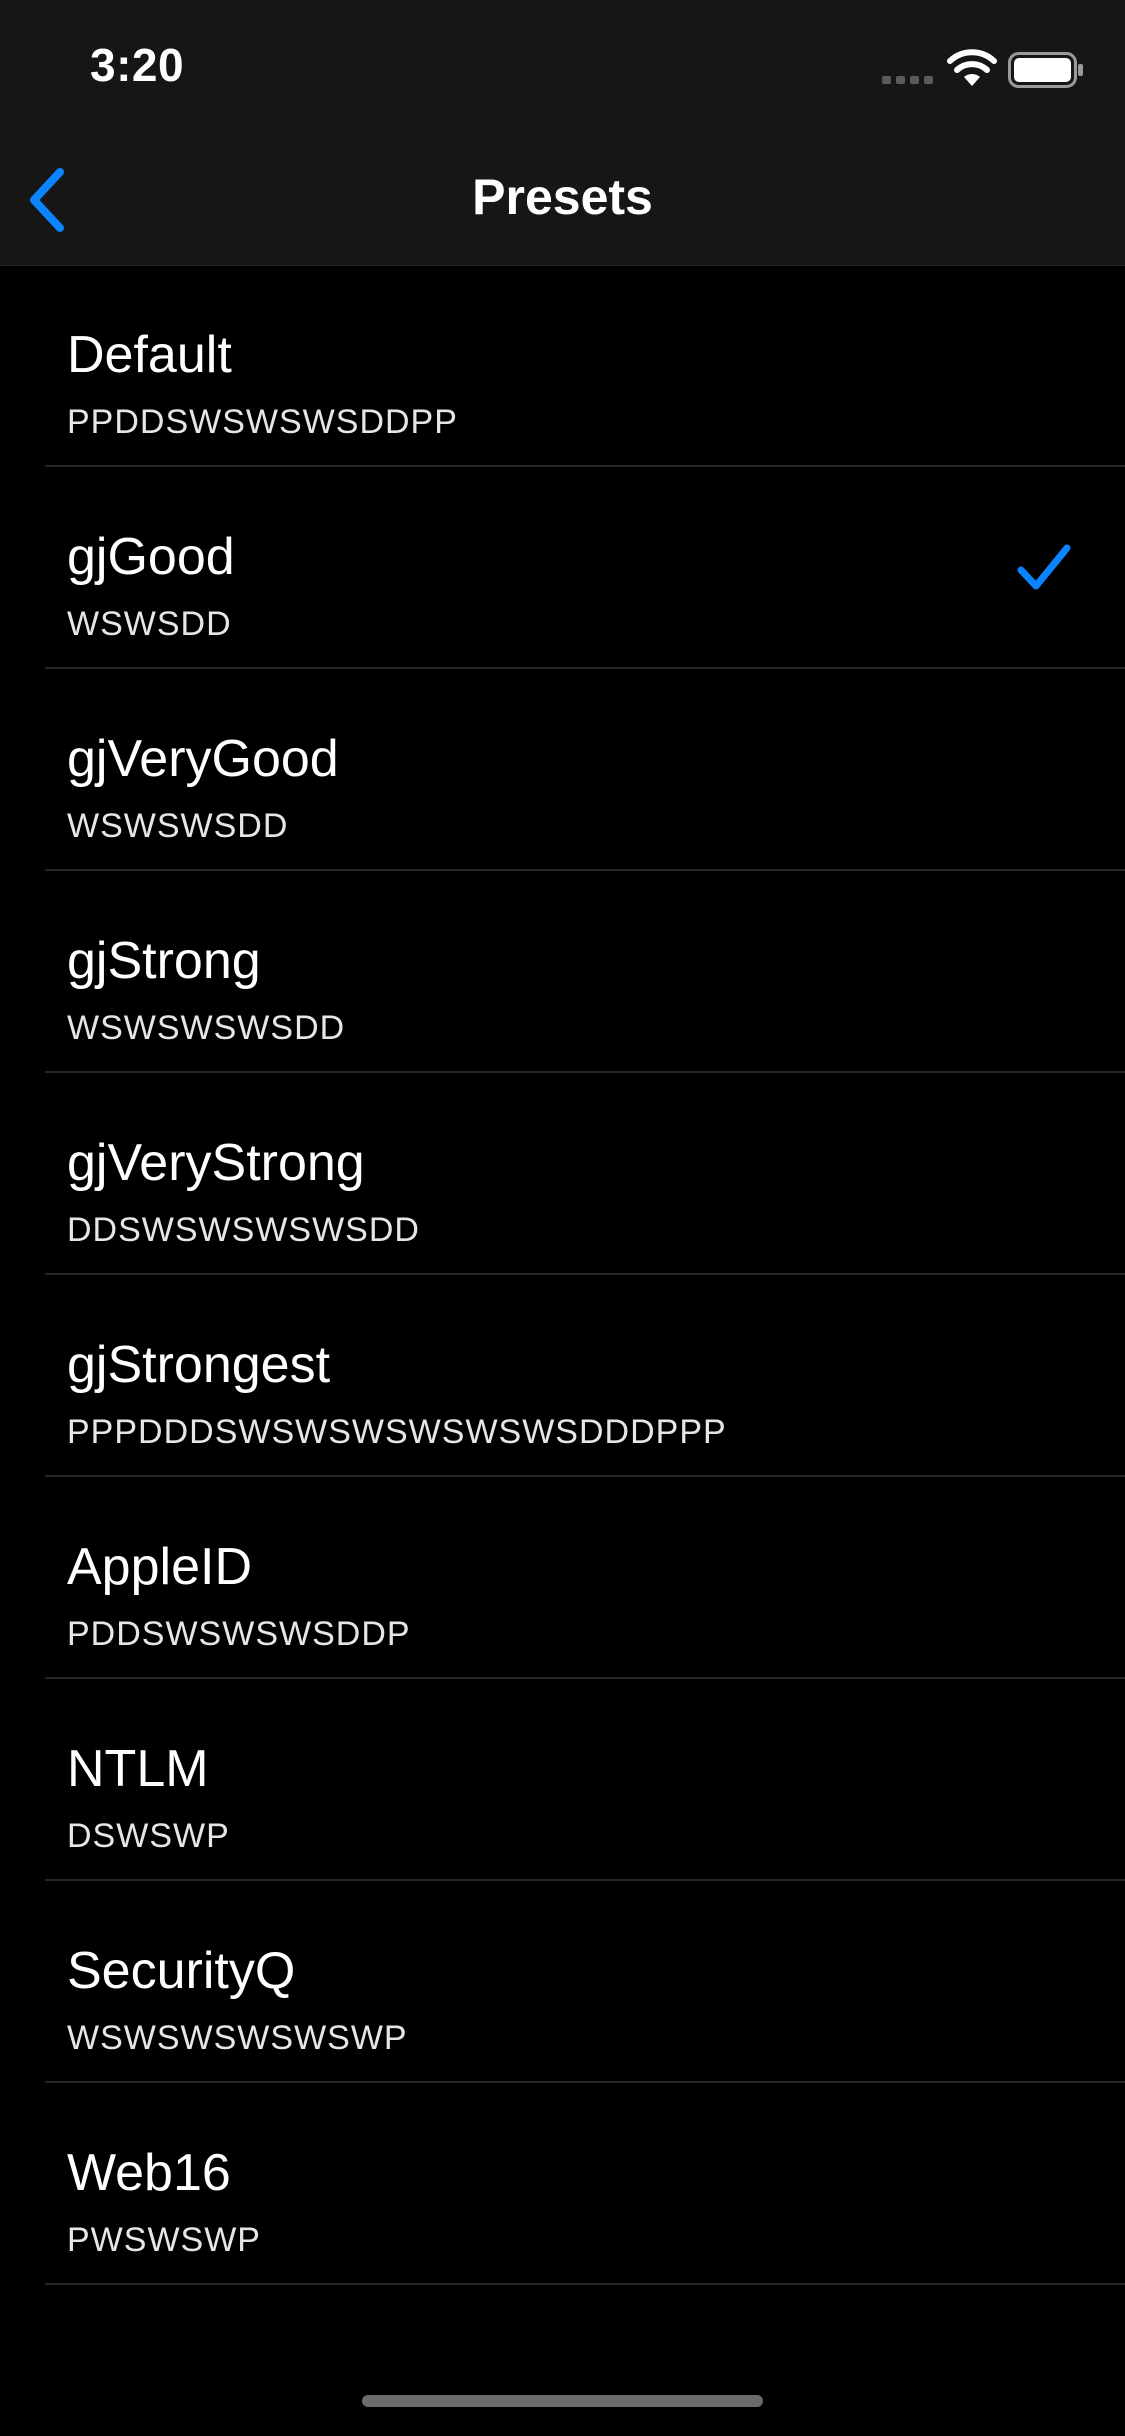 This screenshot has width=1125, height=2436. Describe the element at coordinates (149, 2173) in the screenshot. I see `preset-name: Web16` at that location.